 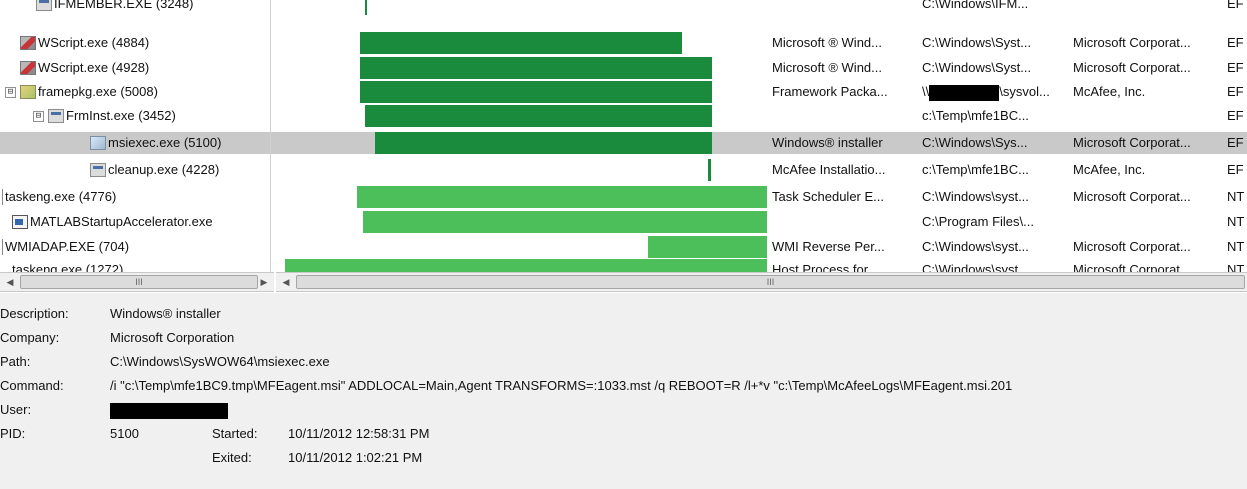 I want to click on column-splitter, so click(x=270, y=136).